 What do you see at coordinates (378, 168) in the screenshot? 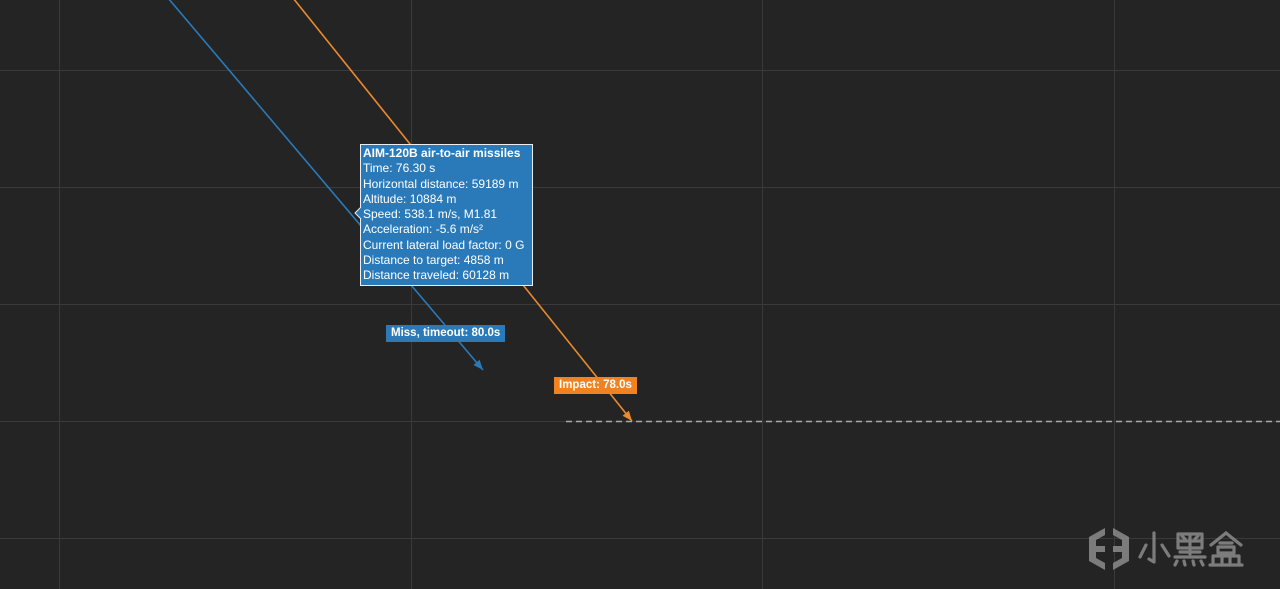
I see `tooltip-row-label: Time:` at bounding box center [378, 168].